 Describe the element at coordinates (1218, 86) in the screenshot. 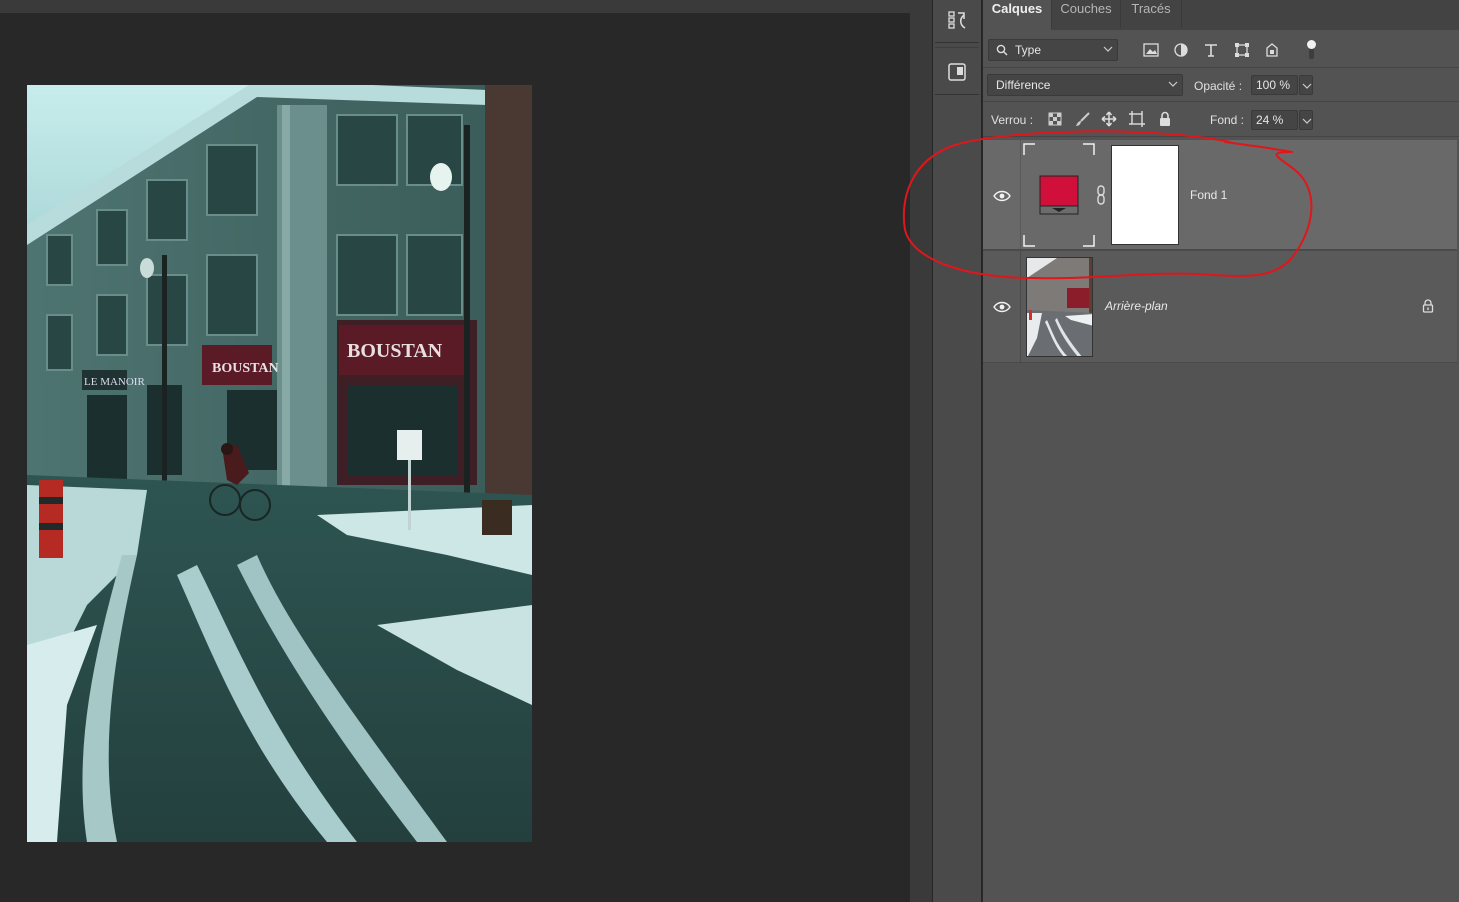

I see `opacity-label: Opacité :` at that location.